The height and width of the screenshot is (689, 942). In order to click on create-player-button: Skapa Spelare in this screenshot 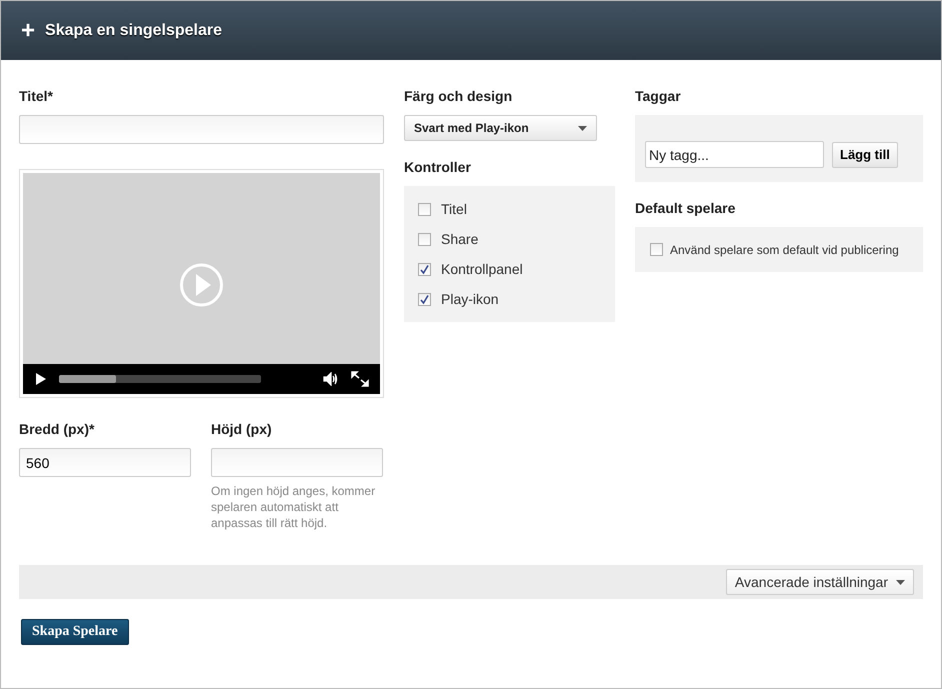, I will do `click(75, 632)`.